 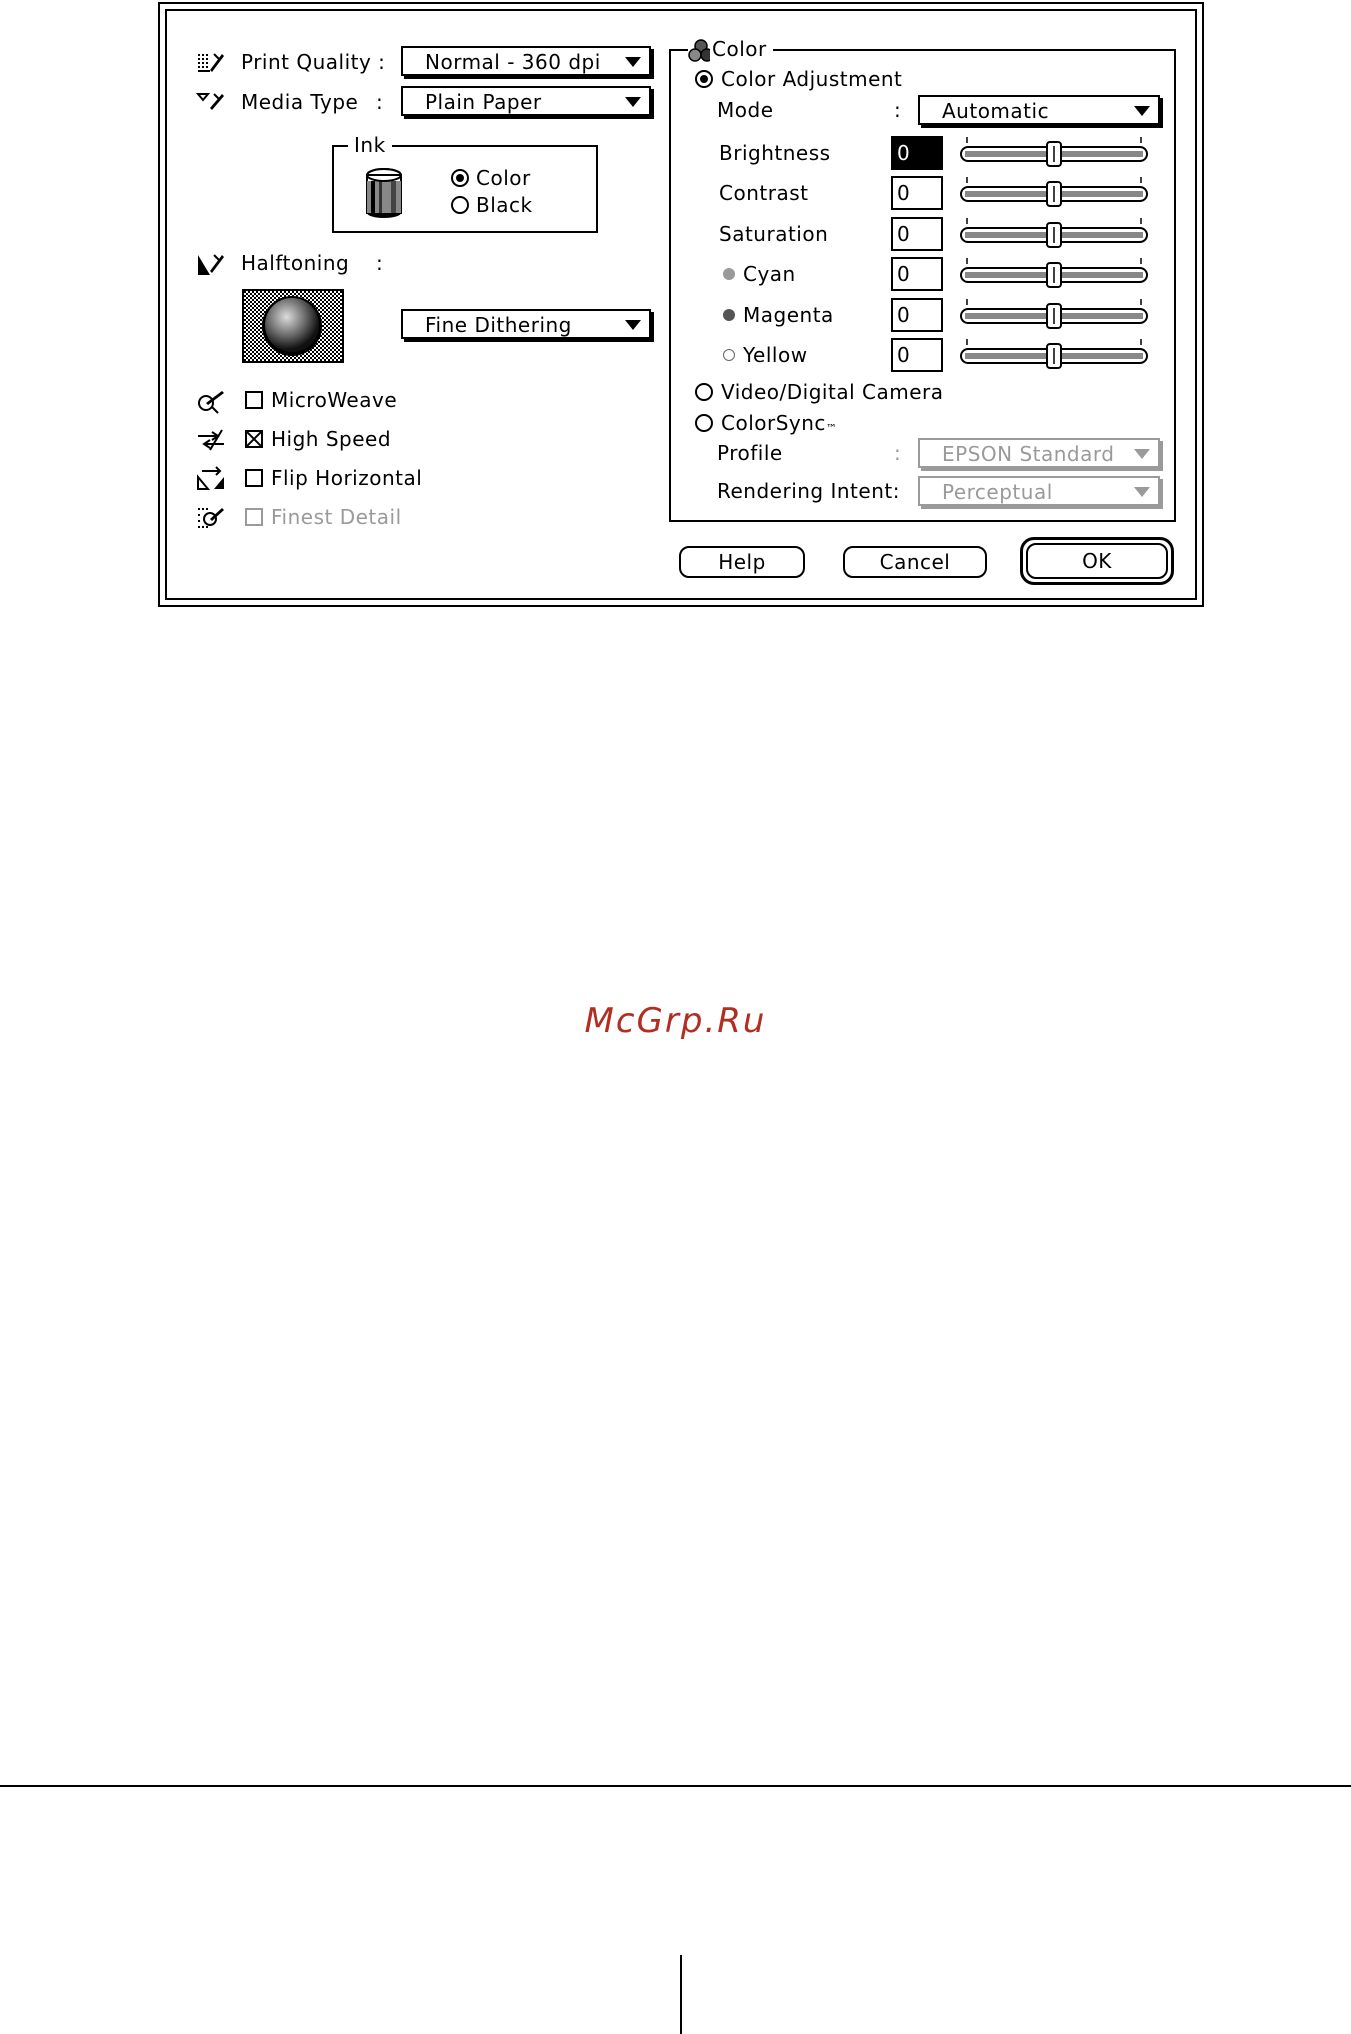 I want to click on mode-label: Mode, so click(x=745, y=110).